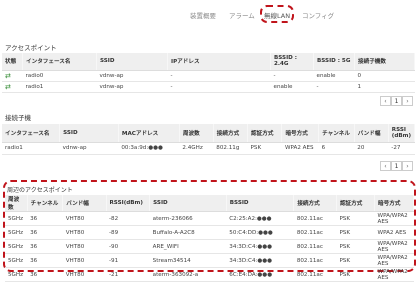 The image size is (420, 282). Describe the element at coordinates (149, 133) in the screenshot. I see `col-mac: MACアドレス` at that location.